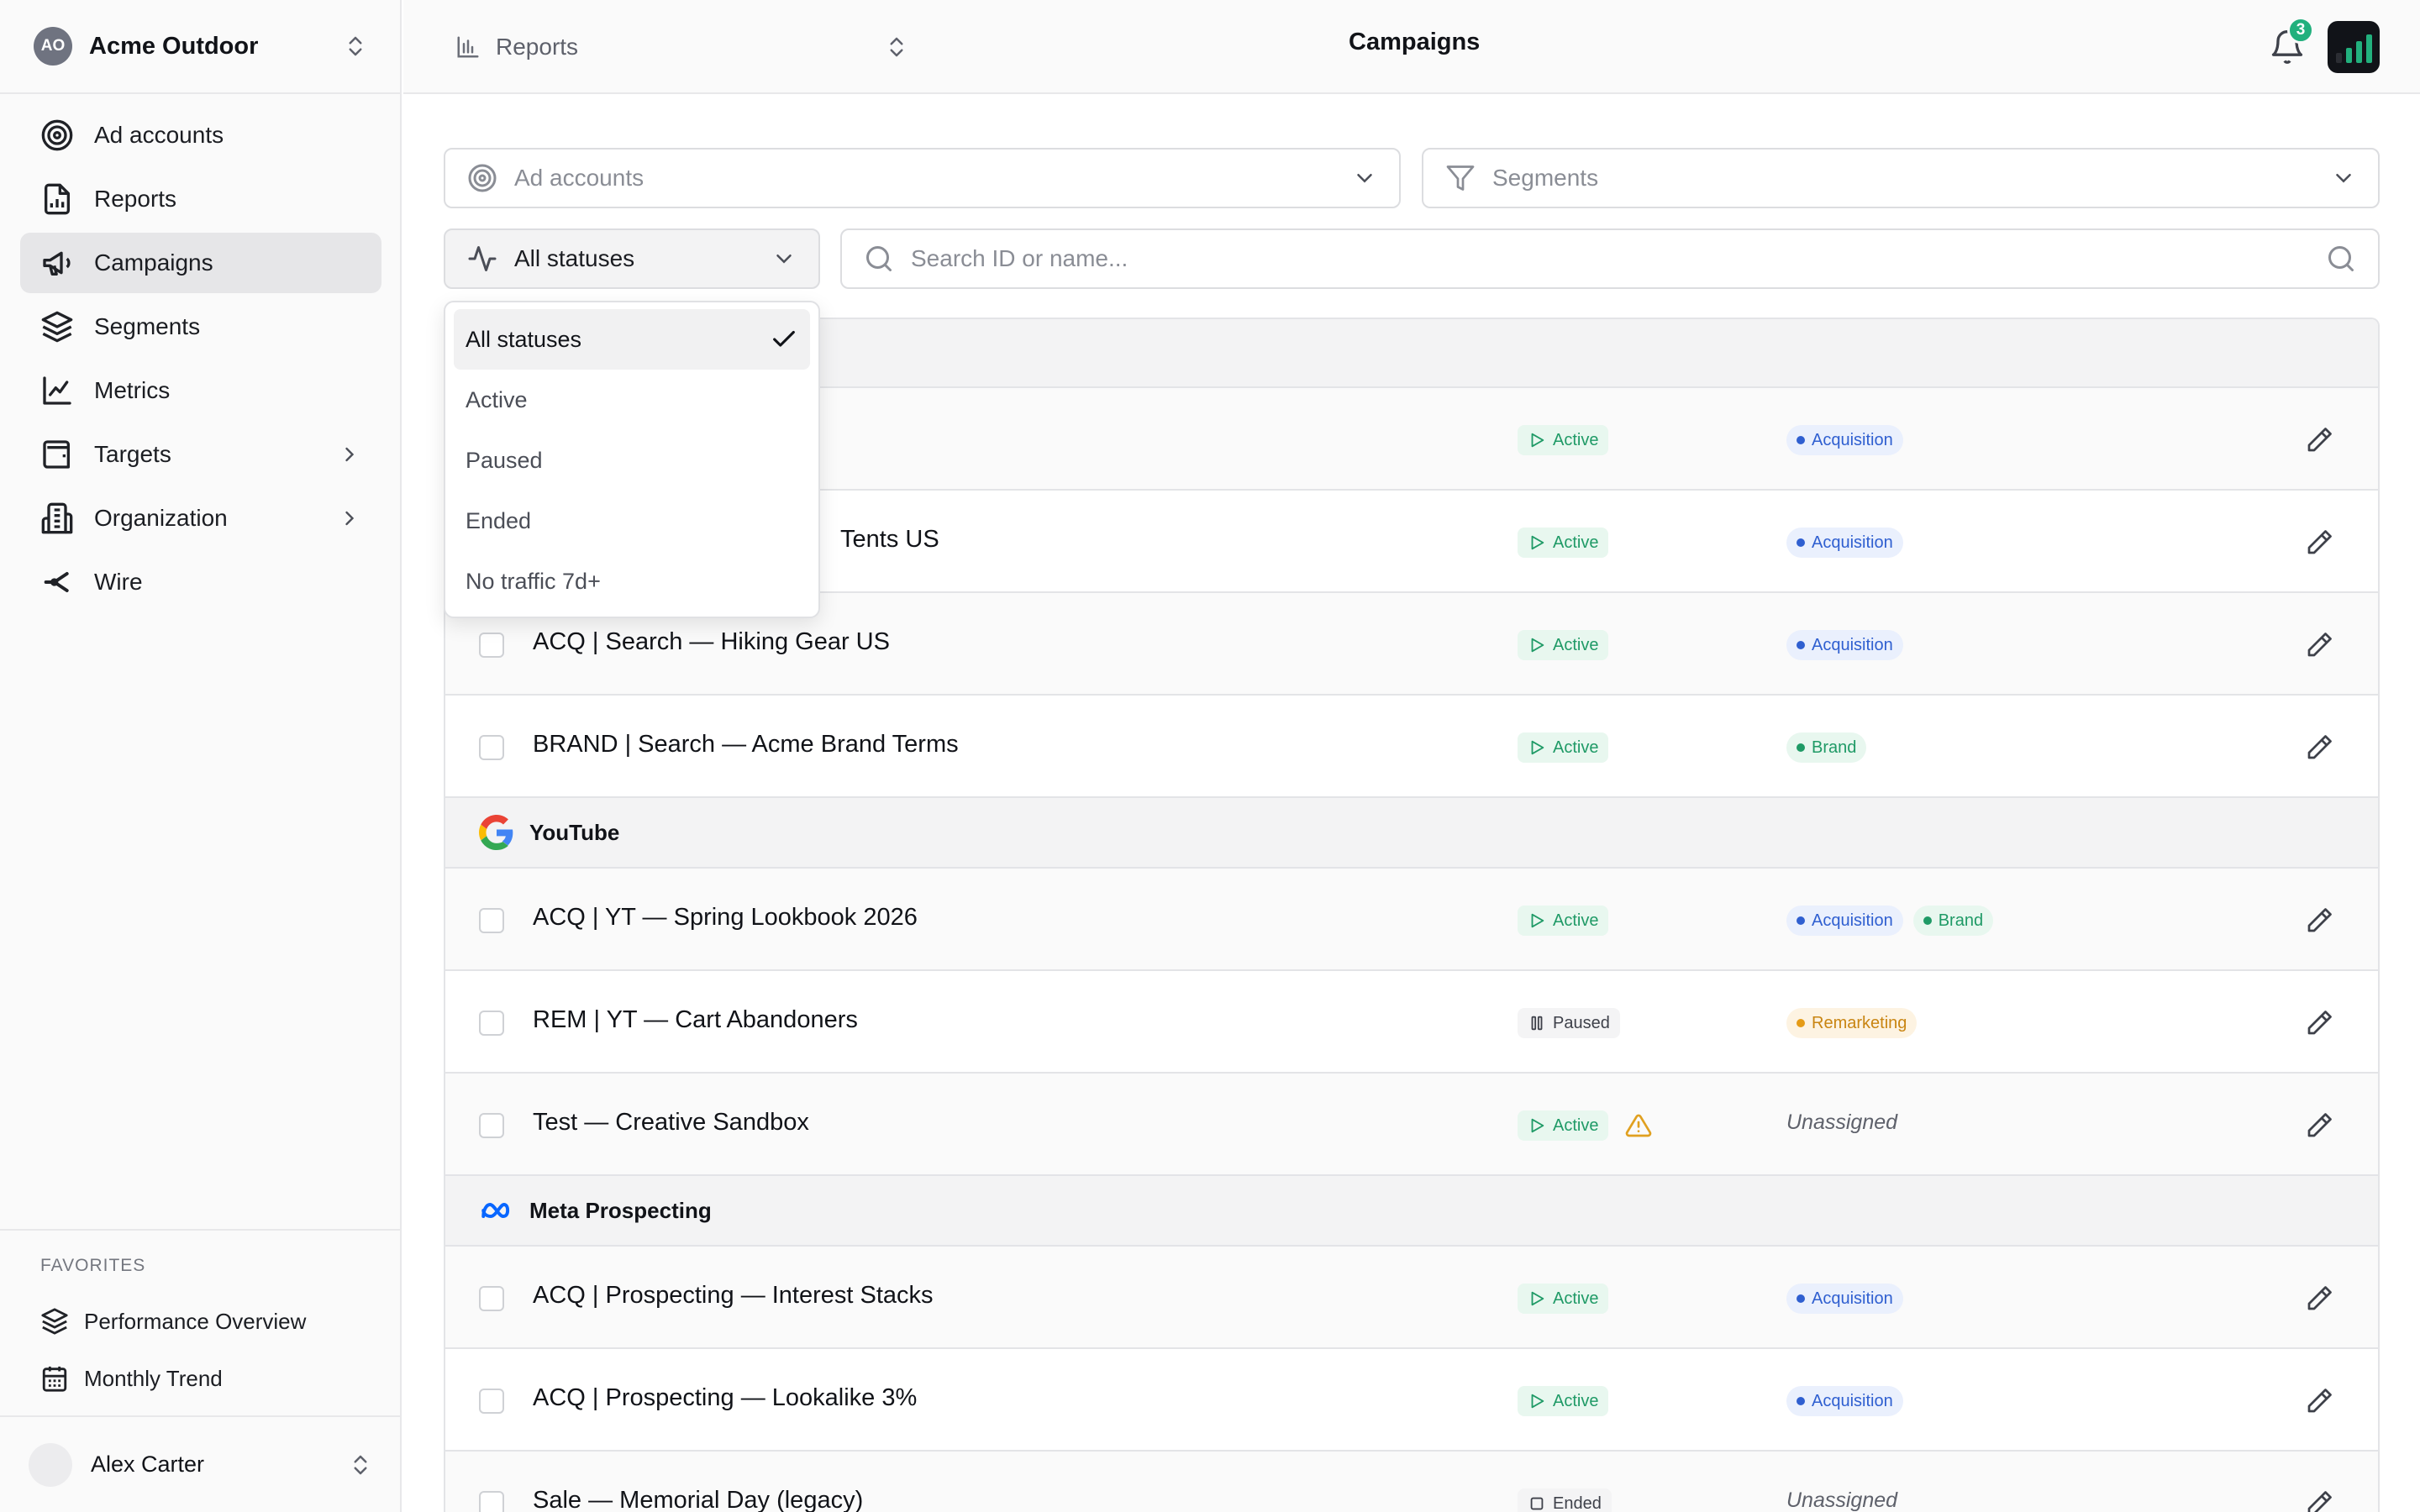 The height and width of the screenshot is (1512, 2420). I want to click on app-logo, so click(2354, 47).